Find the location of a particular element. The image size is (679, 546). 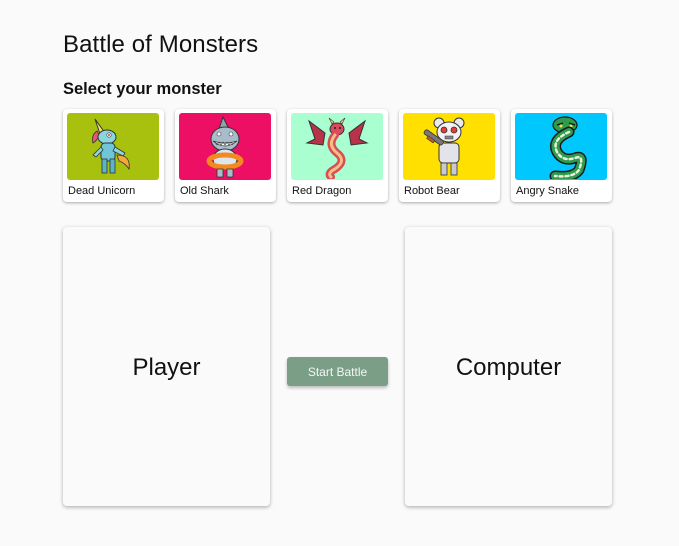

monster-card-dead-unicorn: Dead Unicorn is located at coordinates (113, 155).